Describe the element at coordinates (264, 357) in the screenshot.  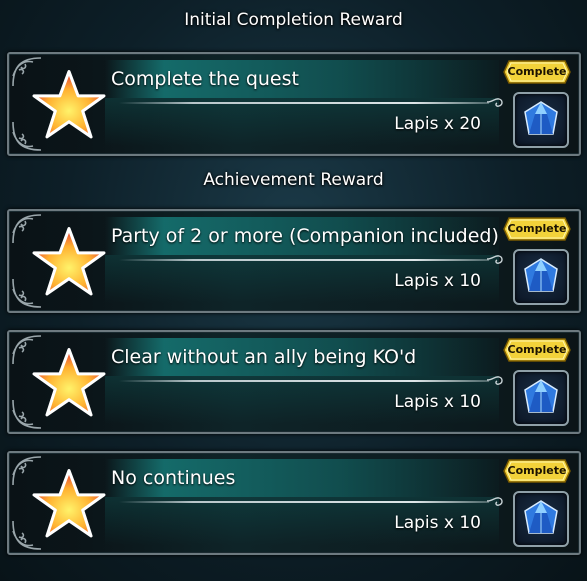
I see `quest-condition-label: Clear without an ally being KO'd` at that location.